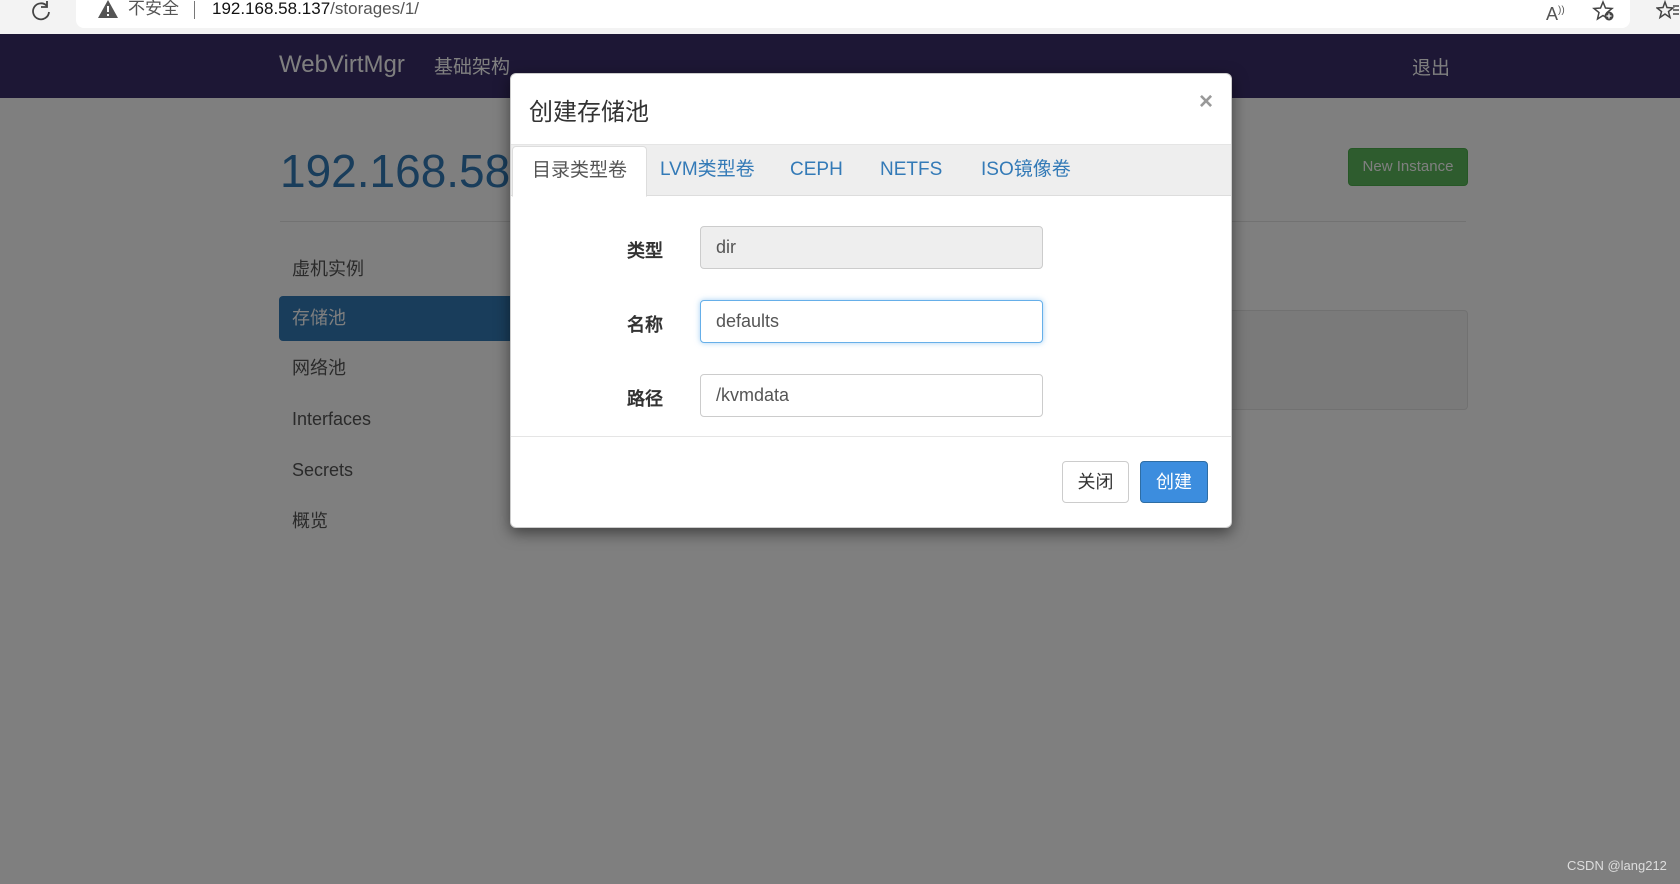  I want to click on browser-toolbar: 不安全 192.168.58.137/storages/1/ A)), so click(840, 17).